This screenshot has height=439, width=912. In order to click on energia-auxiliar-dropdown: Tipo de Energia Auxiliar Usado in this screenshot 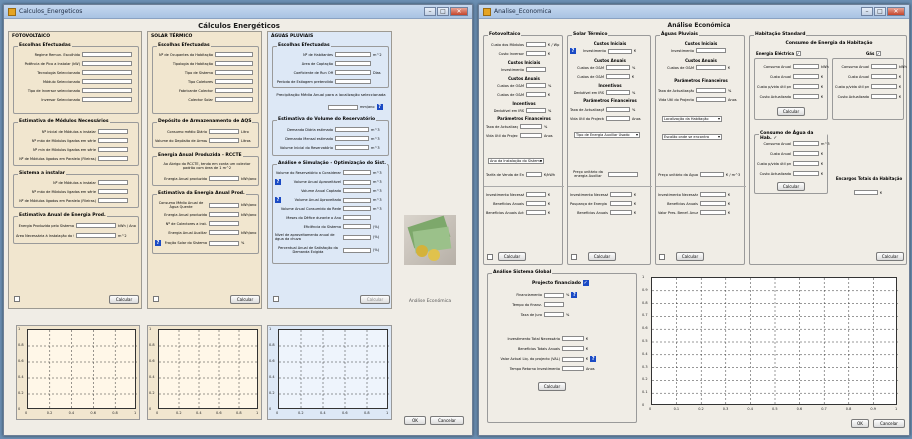, I will do `click(607, 135)`.